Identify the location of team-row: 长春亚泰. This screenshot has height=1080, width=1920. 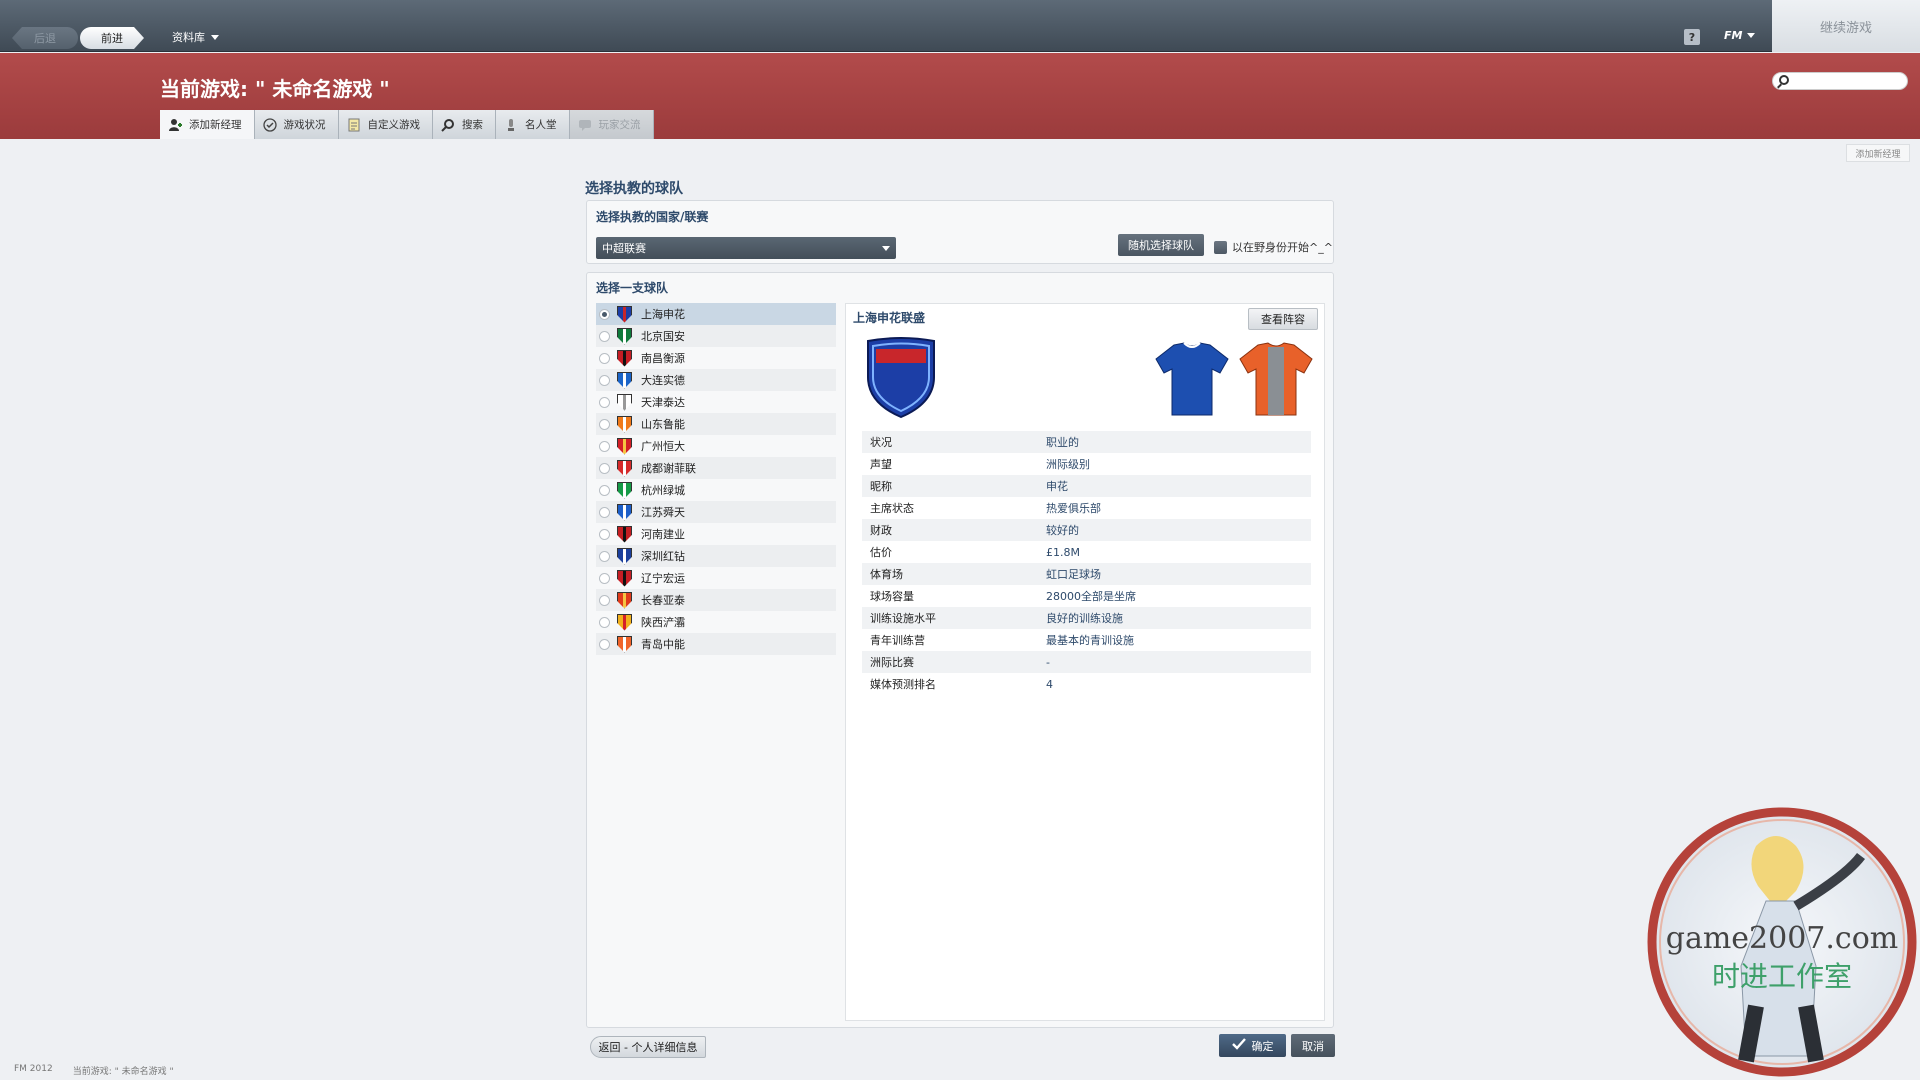
(716, 600).